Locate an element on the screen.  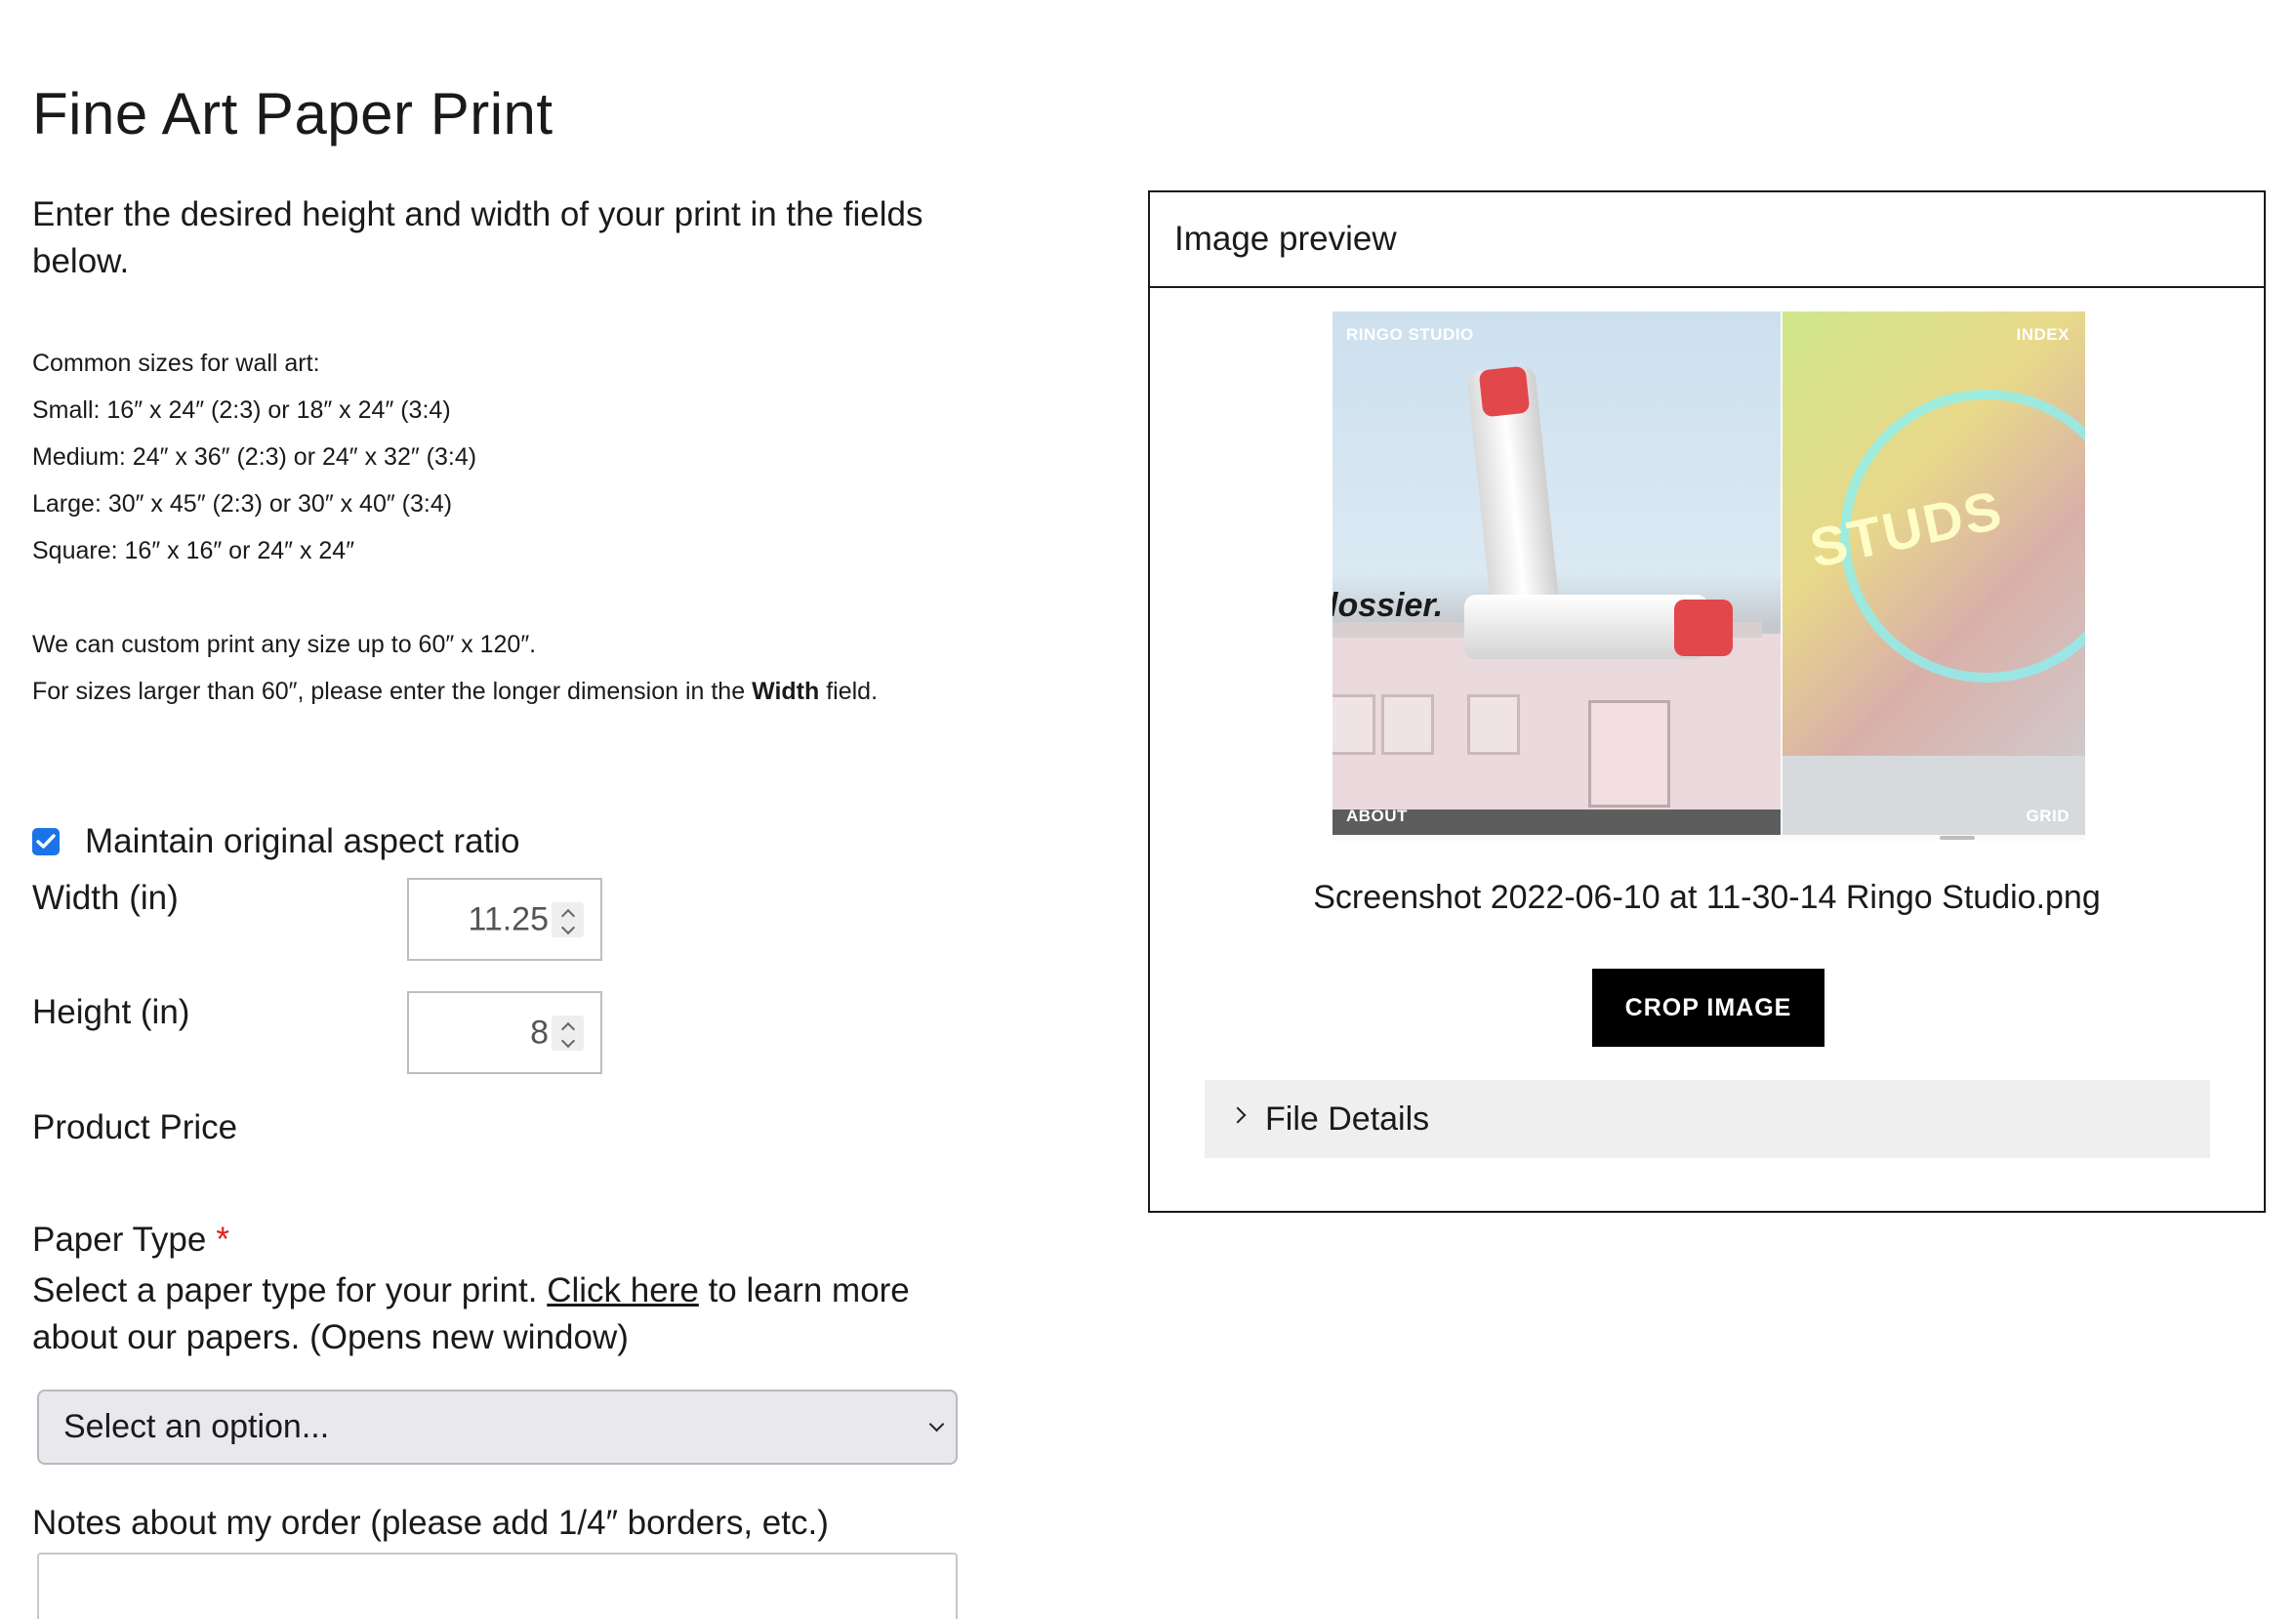
thumb-sign: lossier. is located at coordinates (1388, 606).